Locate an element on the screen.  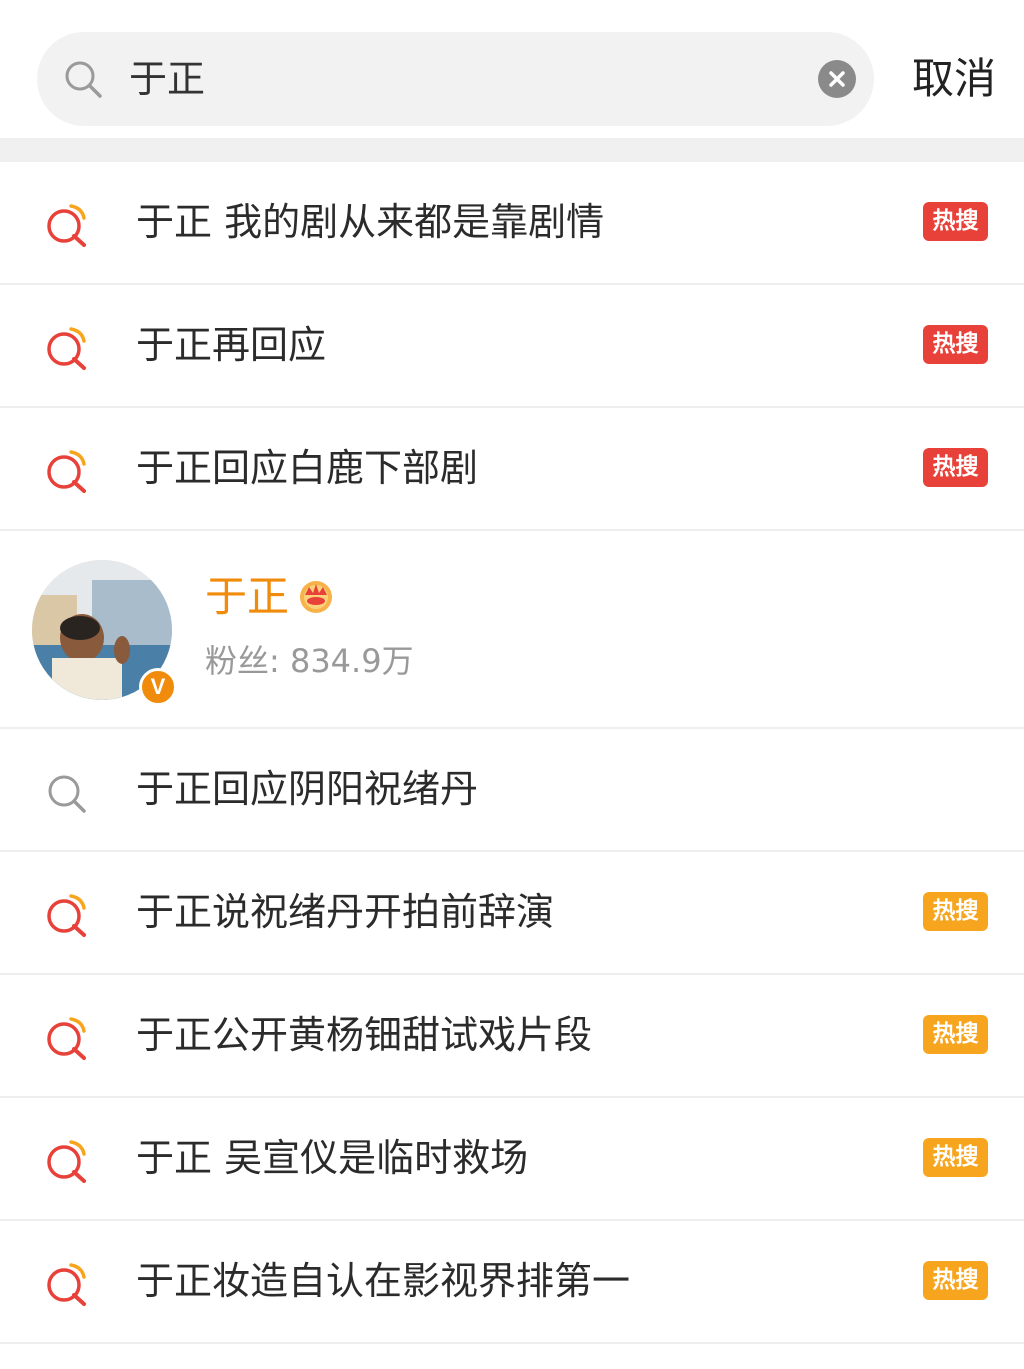
suggestion-row: 于正妆造自认在影视界排第一 热搜 is located at coordinates (512, 1282).